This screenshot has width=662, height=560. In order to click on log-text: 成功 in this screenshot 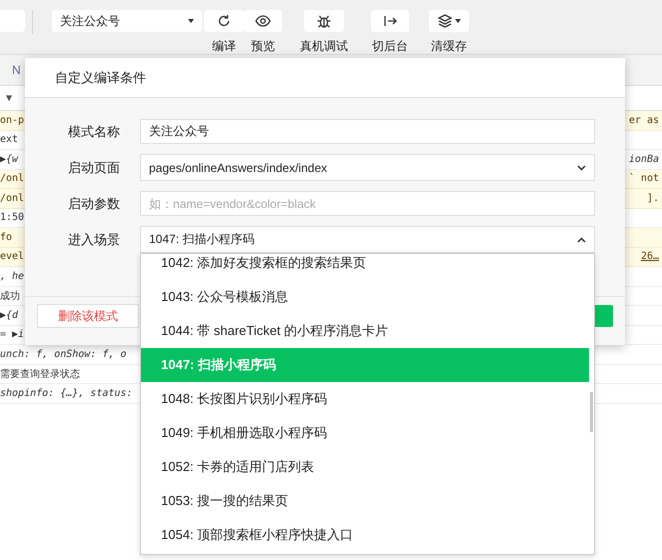, I will do `click(10, 296)`.